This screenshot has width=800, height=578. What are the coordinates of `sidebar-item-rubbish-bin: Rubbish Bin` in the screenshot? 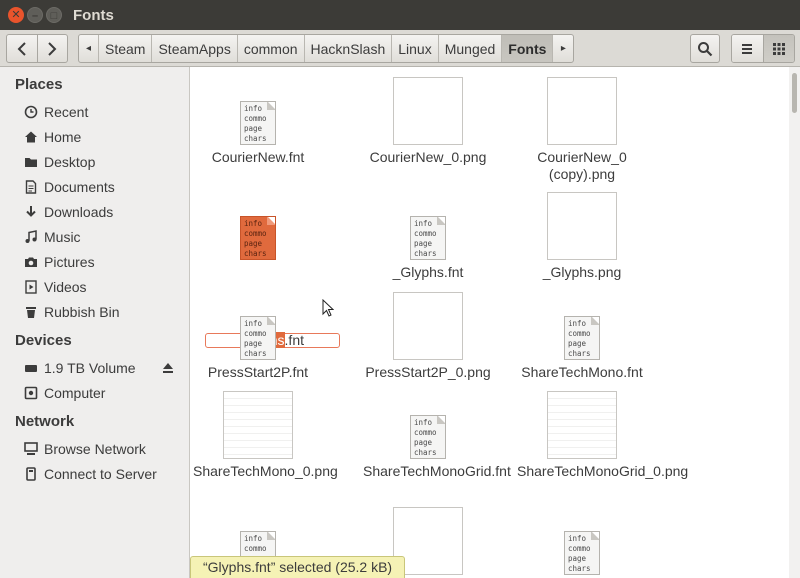 It's located at (104, 312).